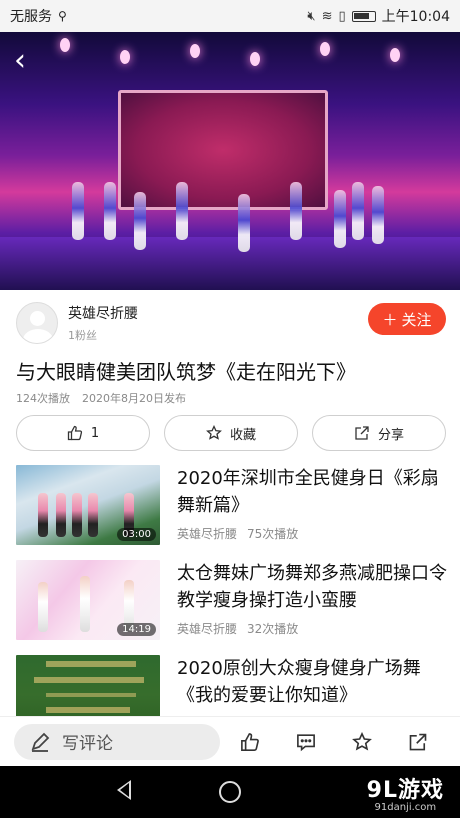 The width and height of the screenshot is (460, 818). I want to click on follow-button: ＋ 关注, so click(407, 319).